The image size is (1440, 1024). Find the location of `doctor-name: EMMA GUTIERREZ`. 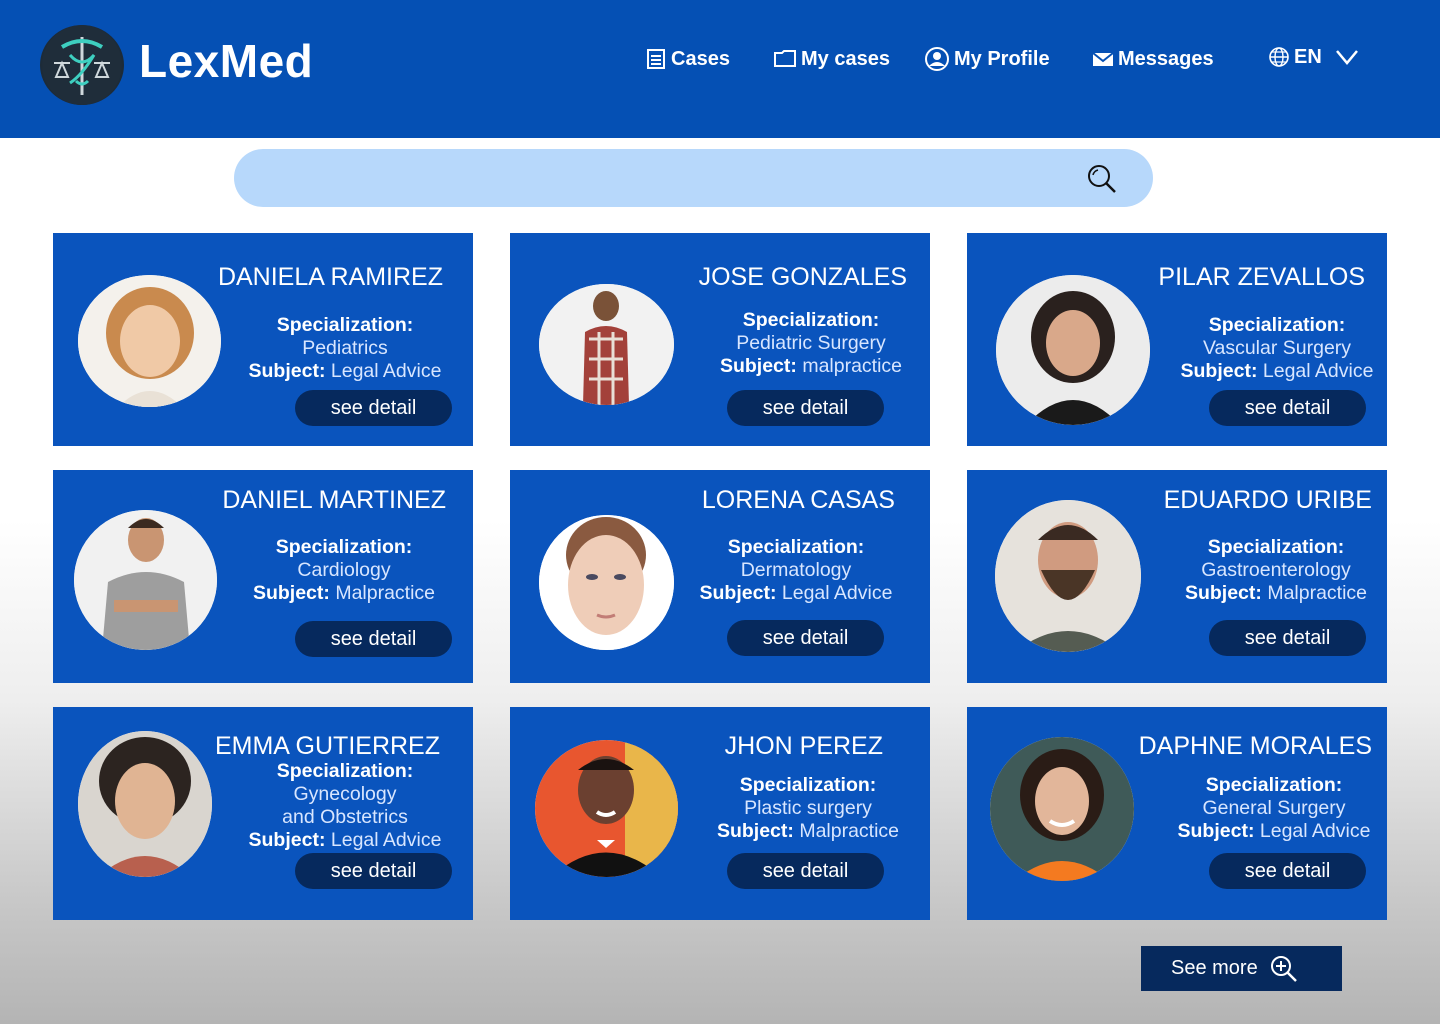

doctor-name: EMMA GUTIERREZ is located at coordinates (327, 746).